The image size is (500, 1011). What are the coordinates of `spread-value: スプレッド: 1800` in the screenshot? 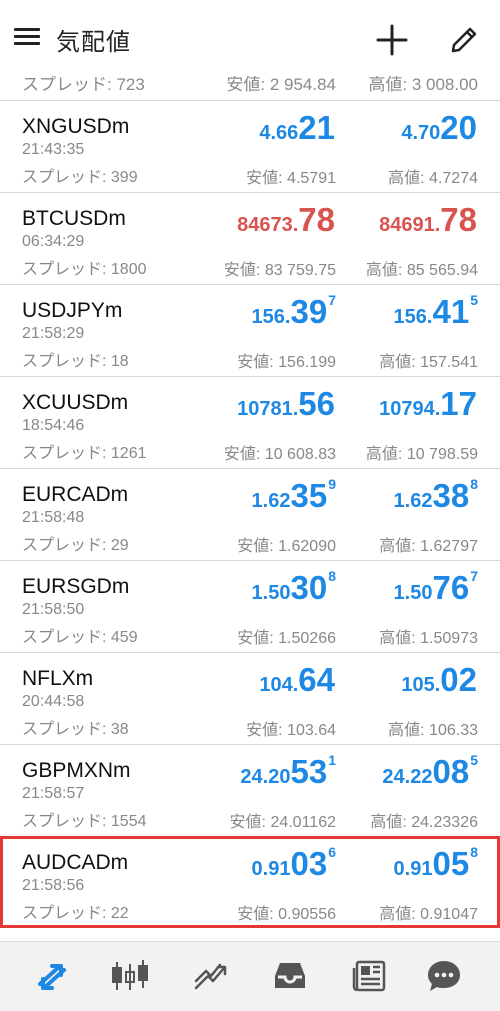 It's located at (84, 269).